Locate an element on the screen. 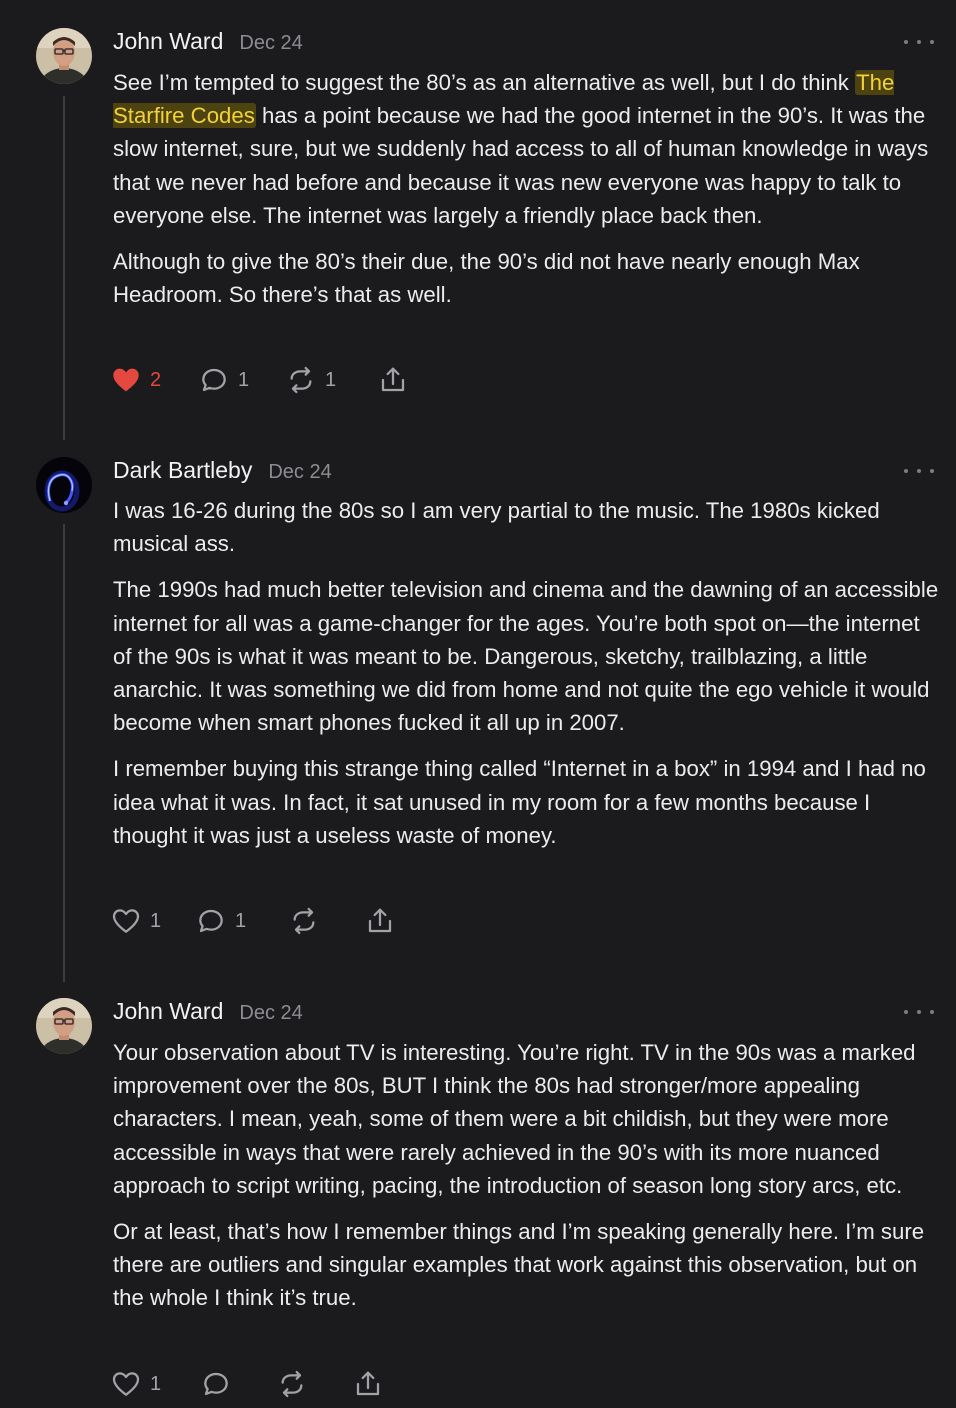  like-count: 2 is located at coordinates (156, 379).